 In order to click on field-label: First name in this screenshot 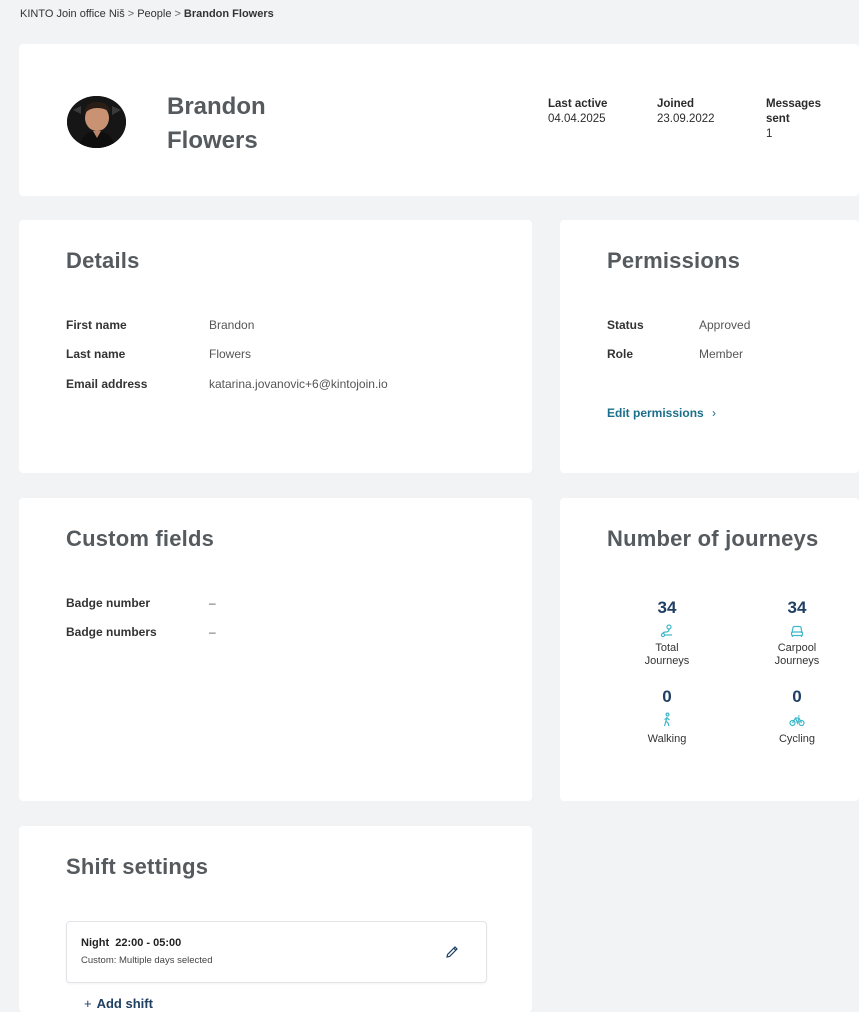, I will do `click(96, 325)`.